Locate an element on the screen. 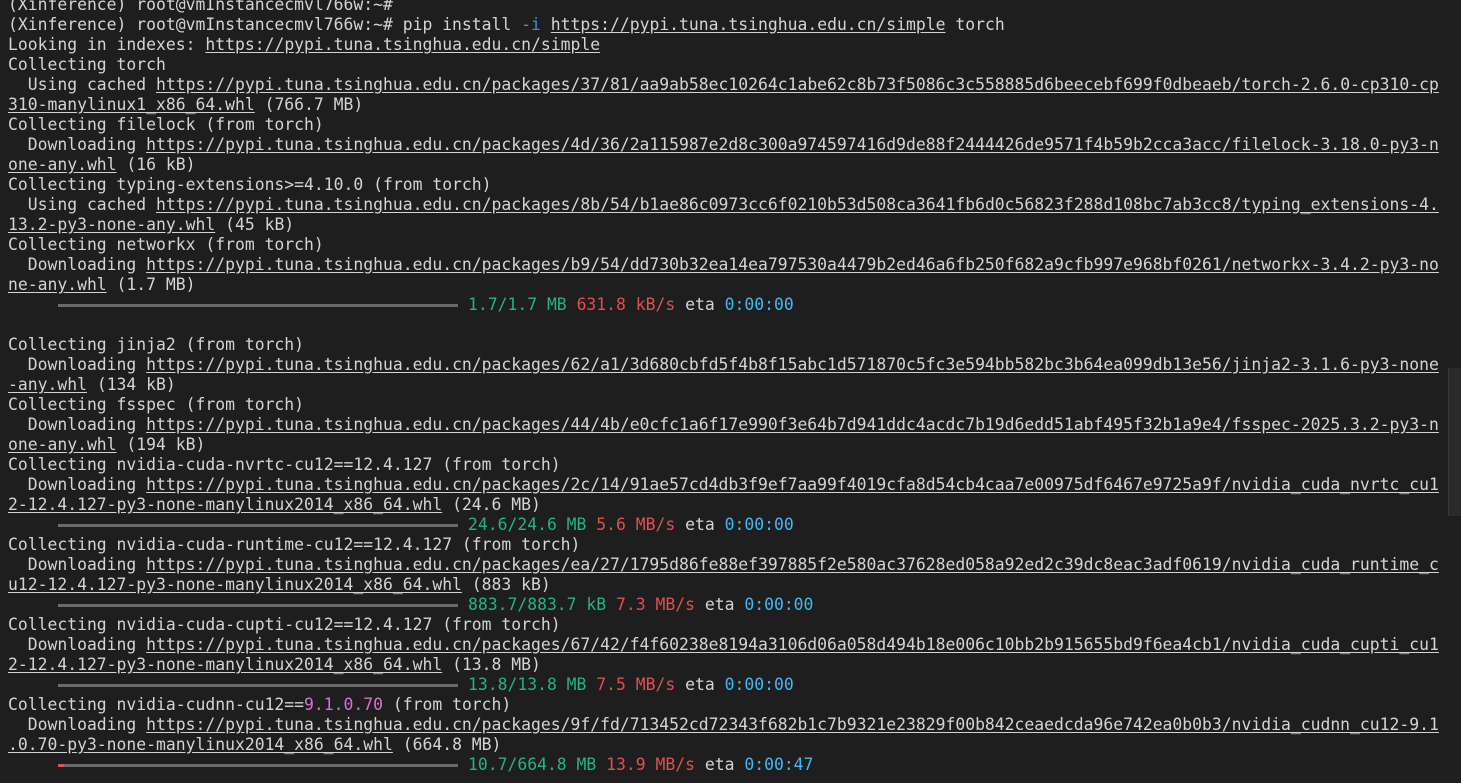 The width and height of the screenshot is (1461, 783). terminal-line: Collecting jinja2 (from torch) is located at coordinates (734, 345).